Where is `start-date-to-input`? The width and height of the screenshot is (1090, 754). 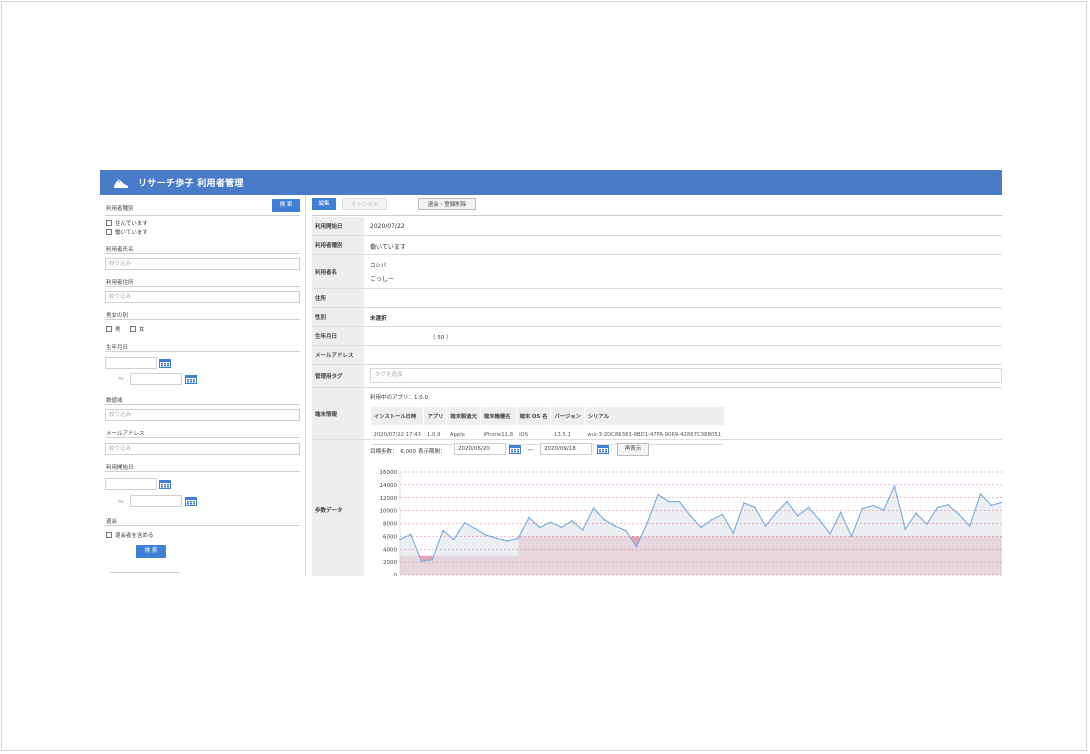 start-date-to-input is located at coordinates (156, 501).